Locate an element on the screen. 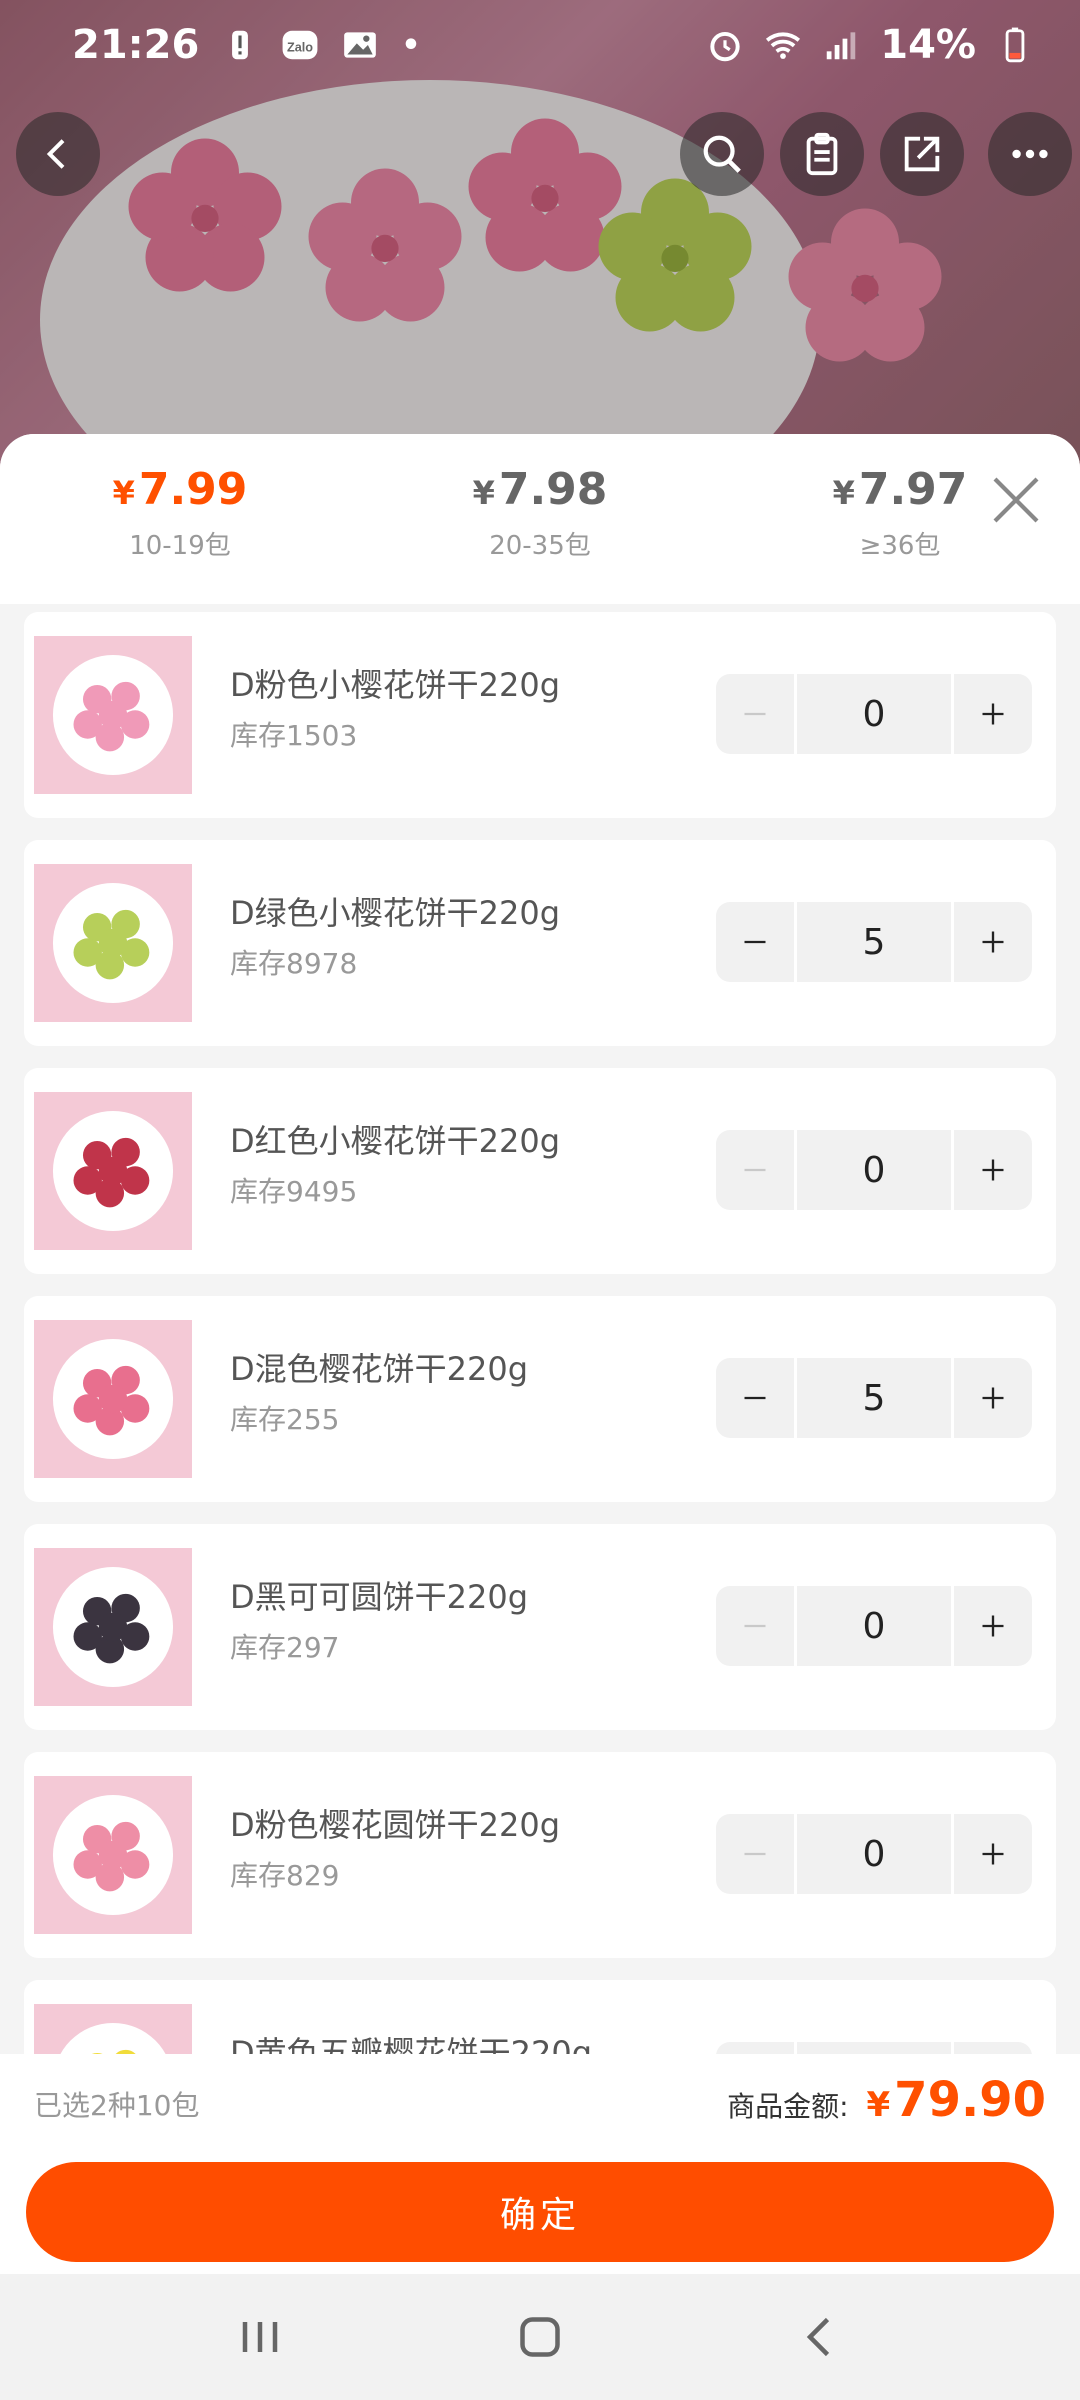 This screenshot has height=2400, width=1080. zalo-icon: Zalo is located at coordinates (300, 45).